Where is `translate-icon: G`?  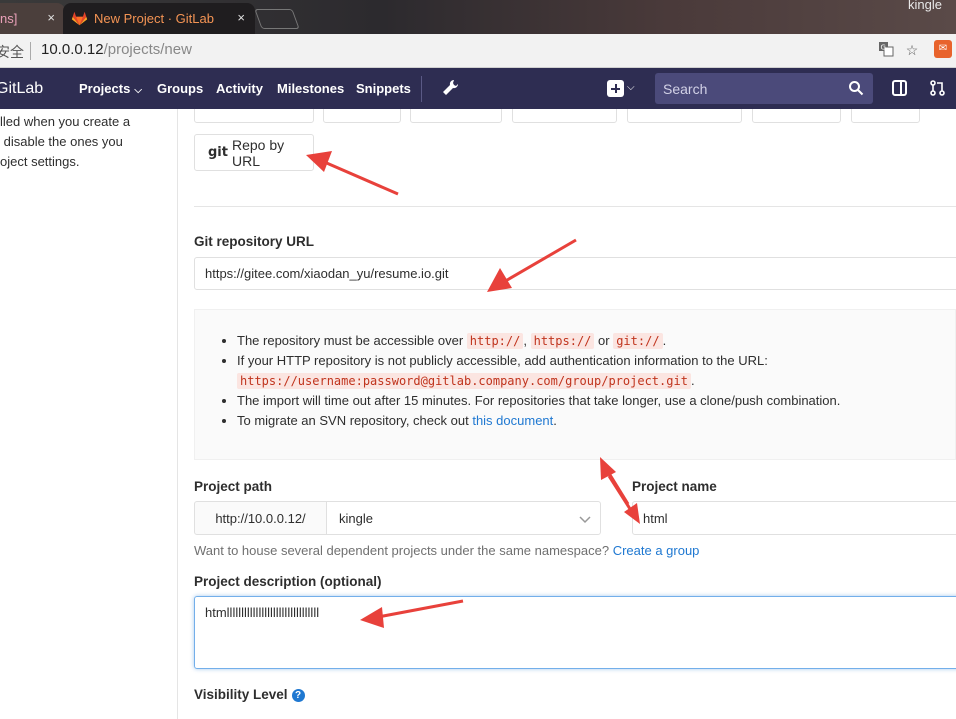 translate-icon: G is located at coordinates (886, 50).